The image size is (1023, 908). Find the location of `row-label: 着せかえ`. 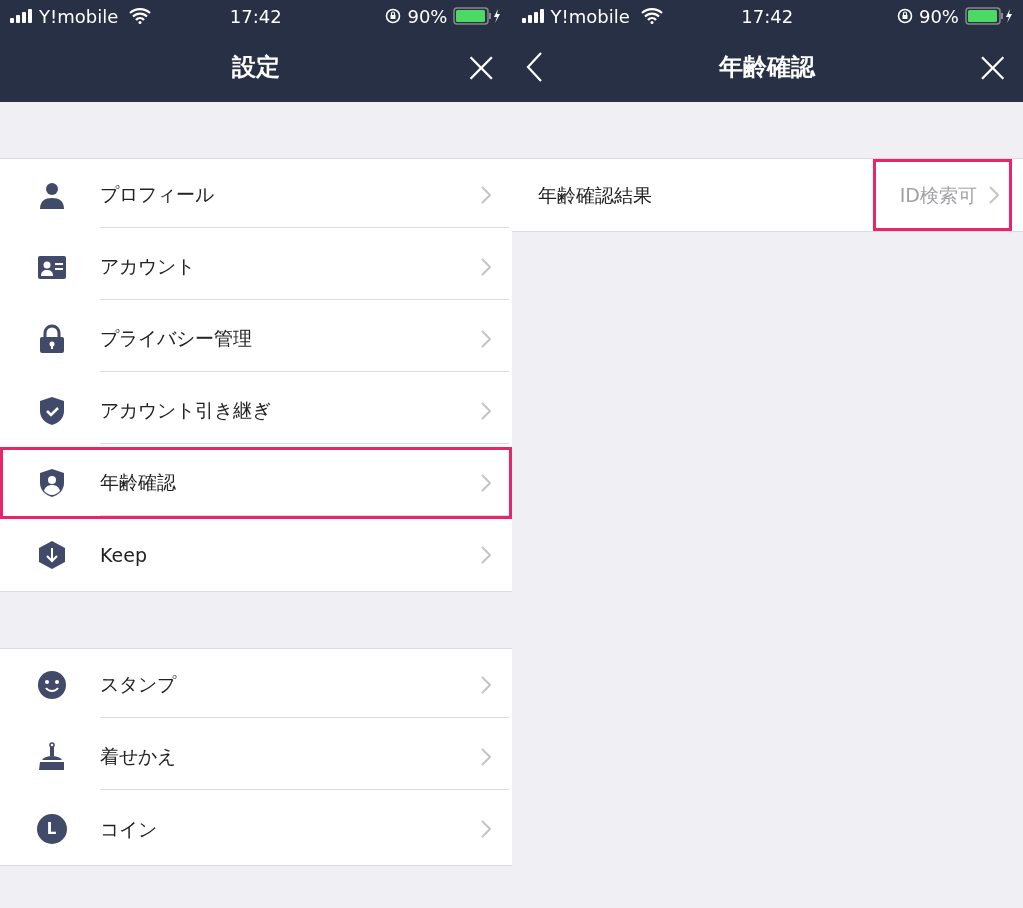

row-label: 着せかえ is located at coordinates (138, 757).